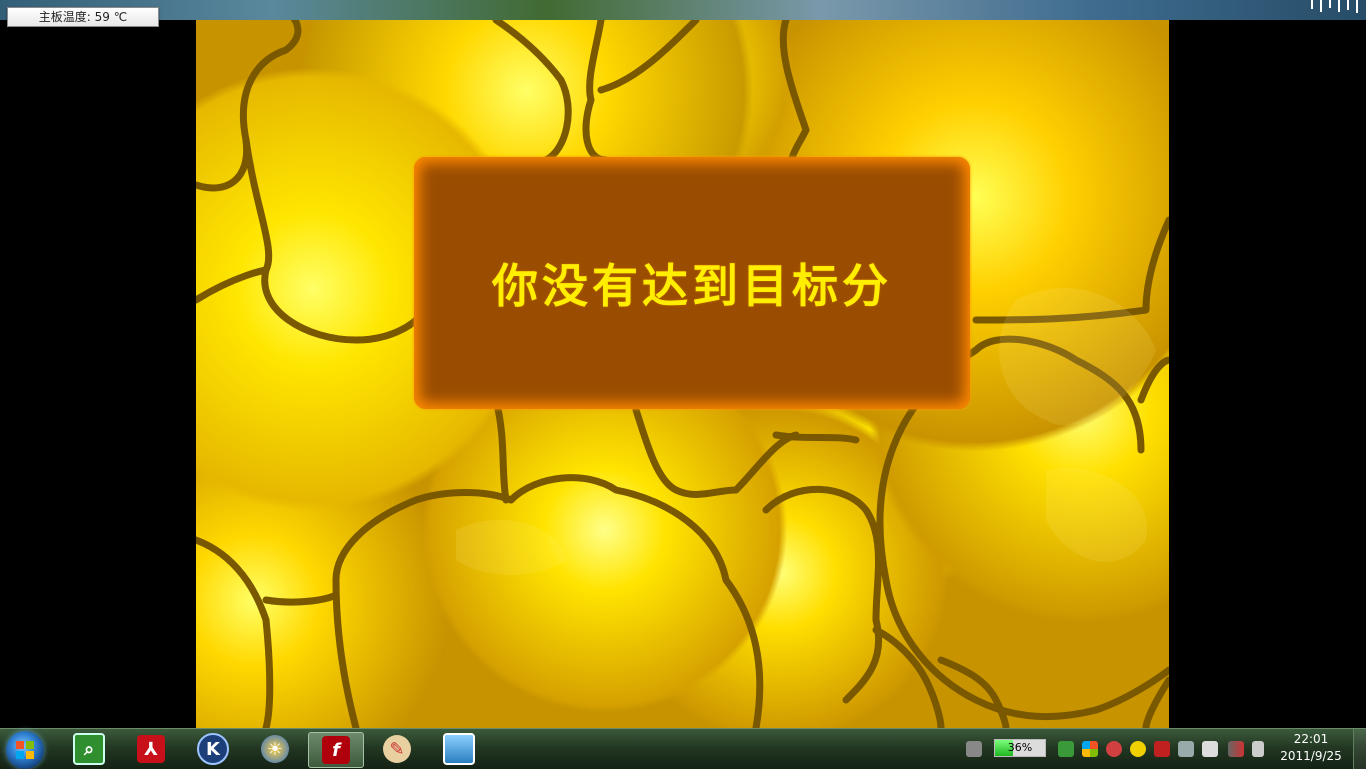 This screenshot has width=1366, height=769. I want to click on battery-meter: 36%, so click(1020, 748).